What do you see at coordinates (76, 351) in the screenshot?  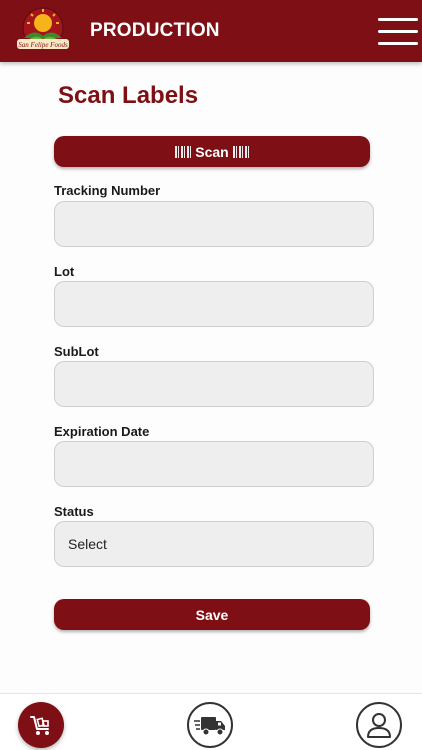 I see `sublot-label: SubLot` at bounding box center [76, 351].